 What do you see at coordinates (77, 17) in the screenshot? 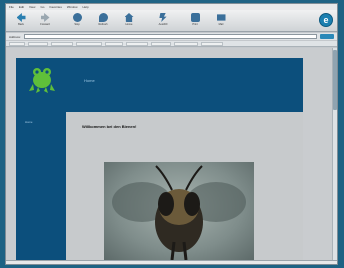
I see `stop-icon` at bounding box center [77, 17].